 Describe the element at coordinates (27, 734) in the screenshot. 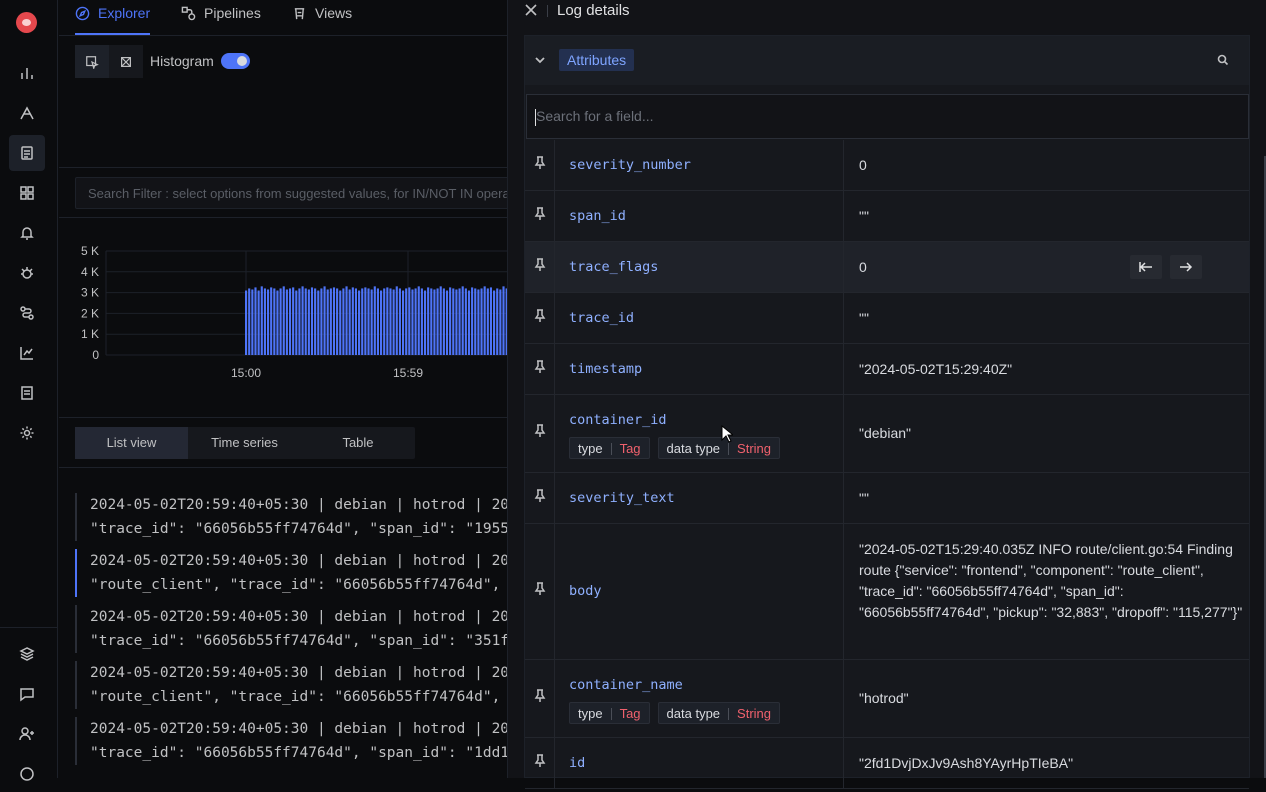

I see `invite-user-icon` at that location.